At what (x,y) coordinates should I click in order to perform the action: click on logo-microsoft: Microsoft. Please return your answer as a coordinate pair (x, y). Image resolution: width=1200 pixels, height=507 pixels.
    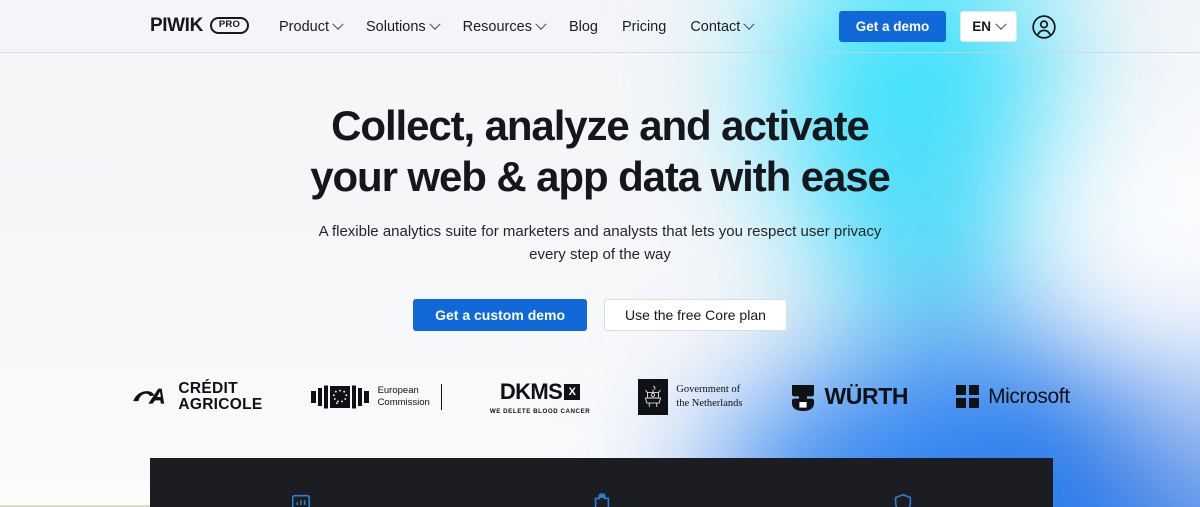
    Looking at the image, I should click on (1013, 397).